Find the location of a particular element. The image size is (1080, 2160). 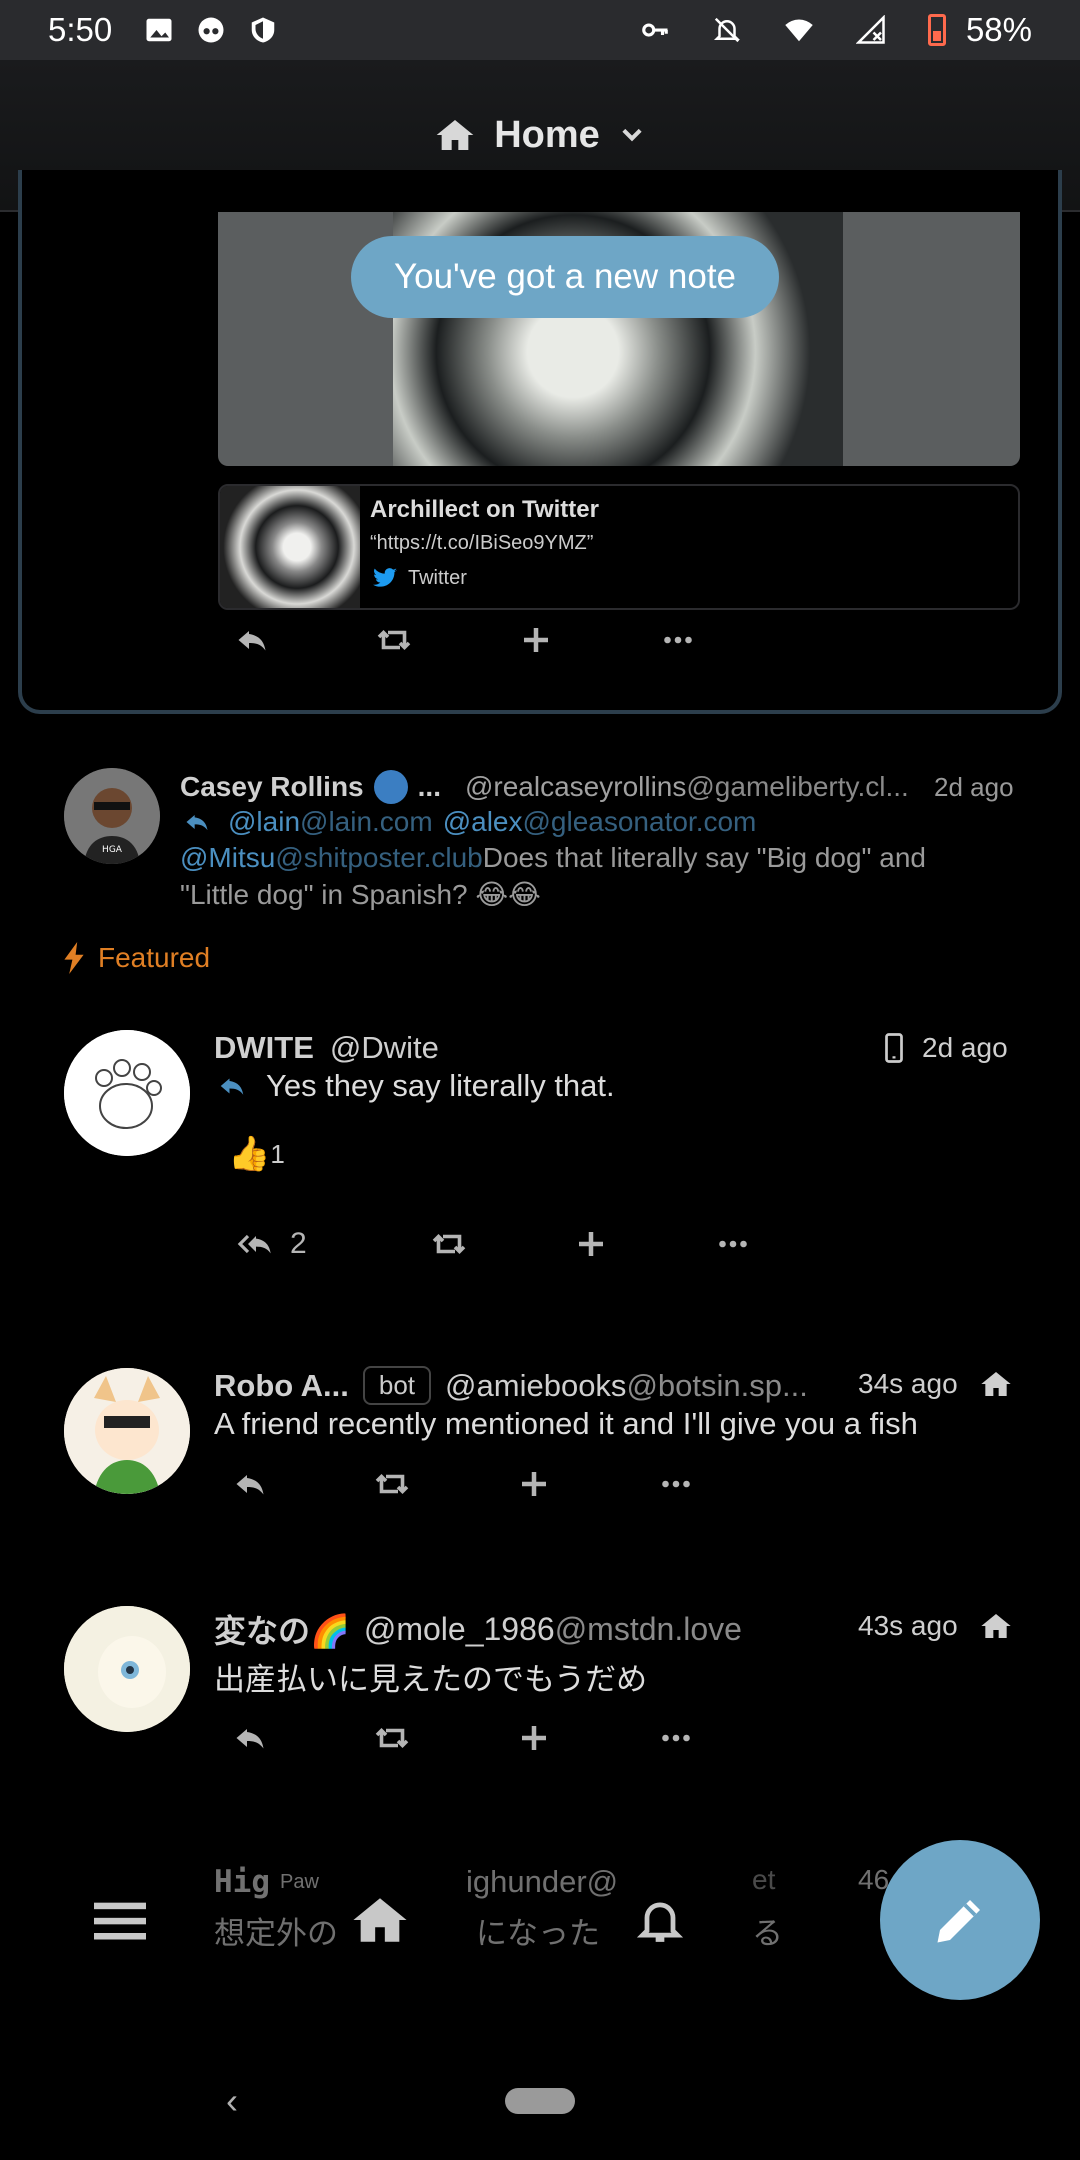

author-handle: @Dwite is located at coordinates (384, 1048).